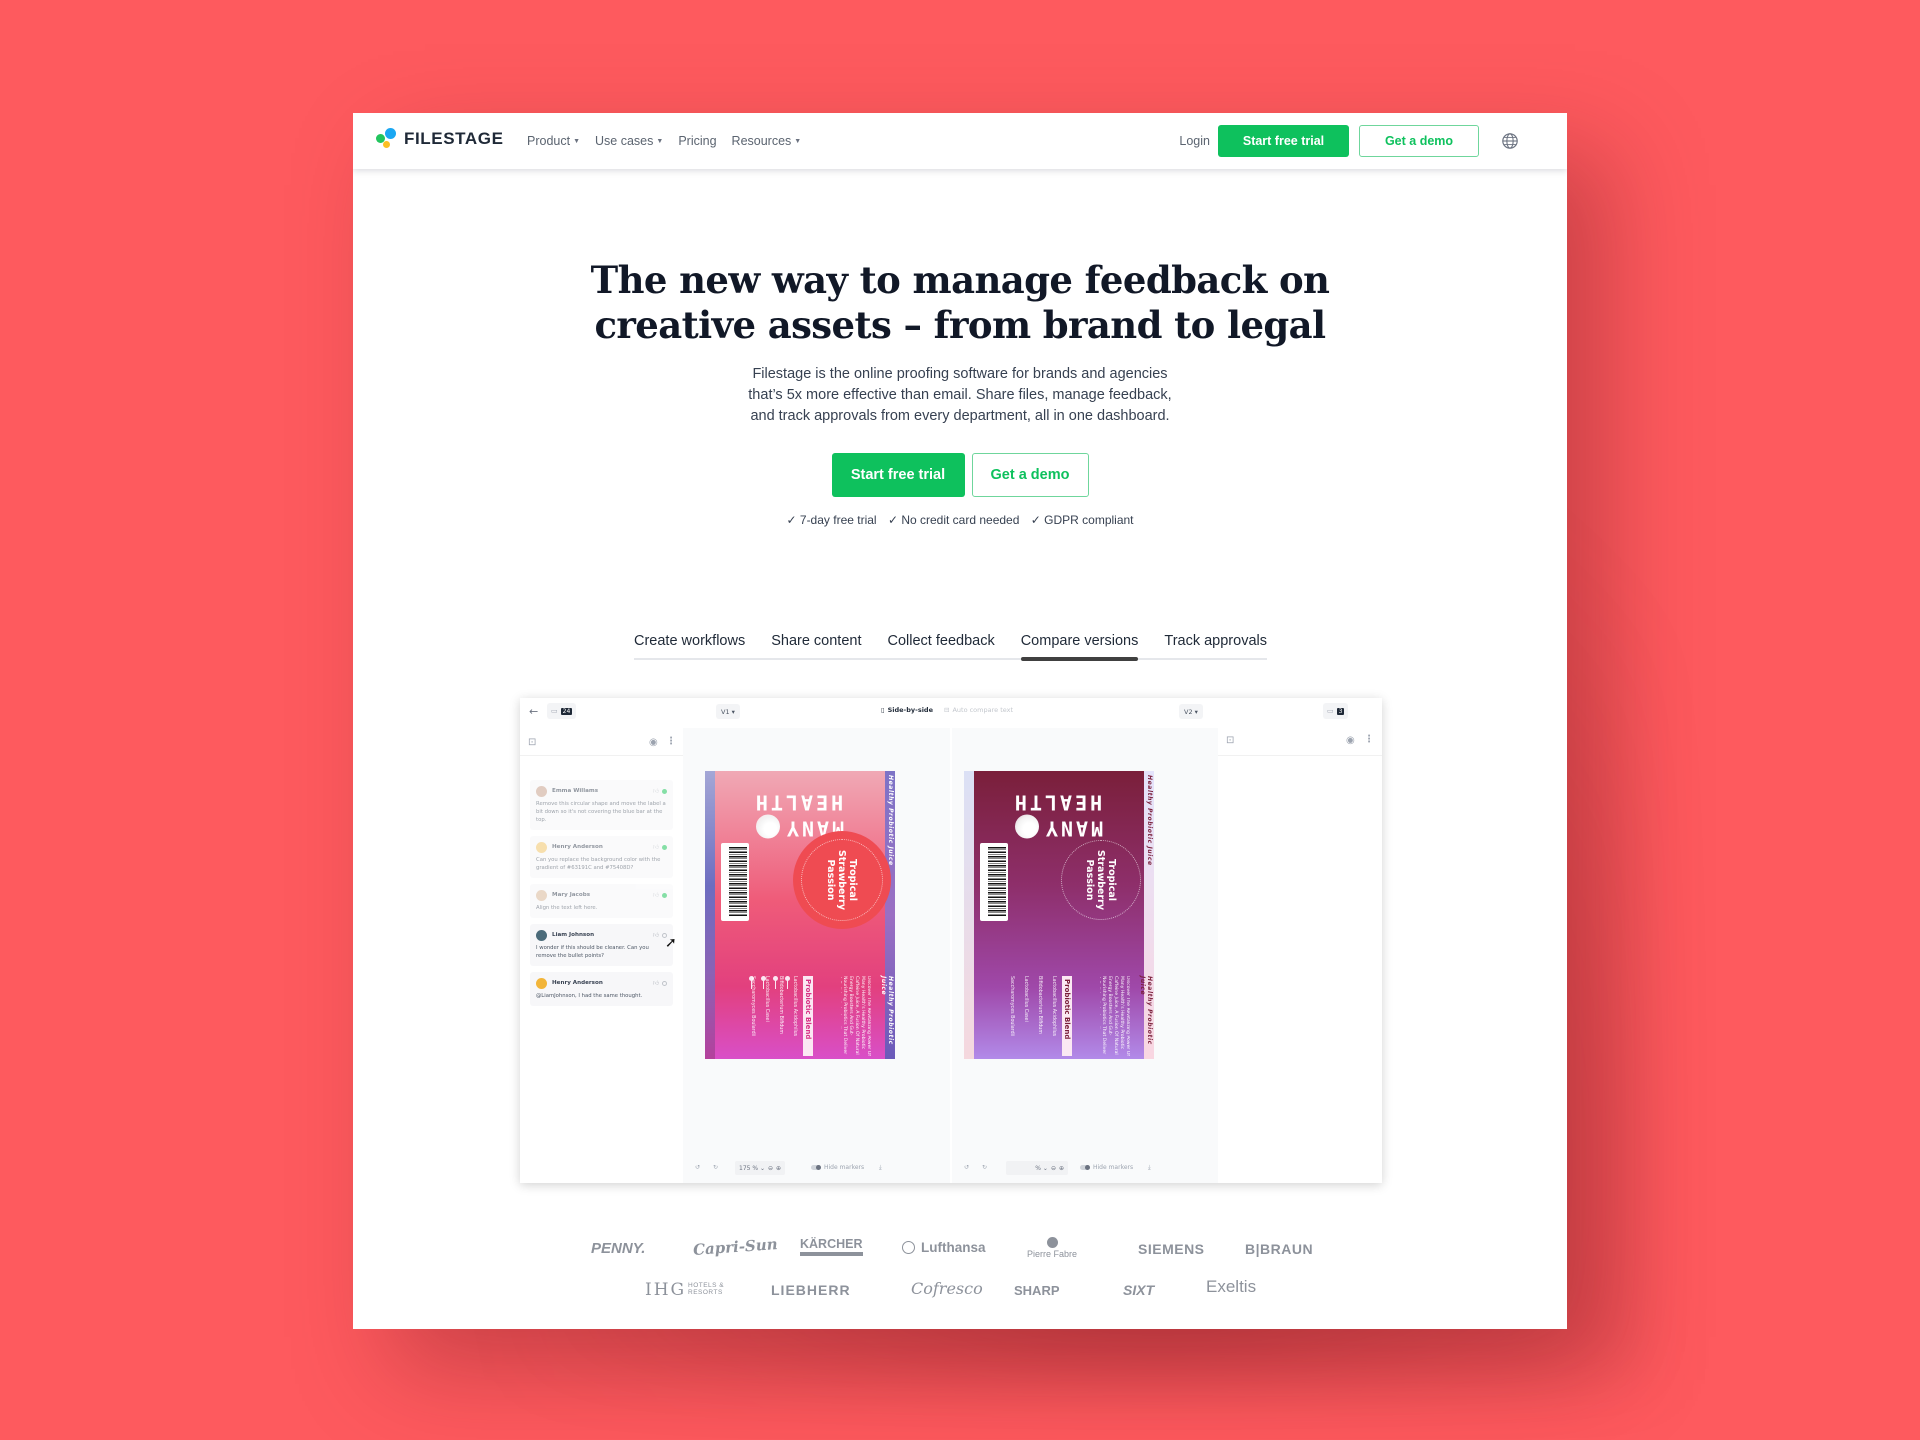  What do you see at coordinates (1030, 475) in the screenshot?
I see `hero-get-demo-button: Get a demo` at bounding box center [1030, 475].